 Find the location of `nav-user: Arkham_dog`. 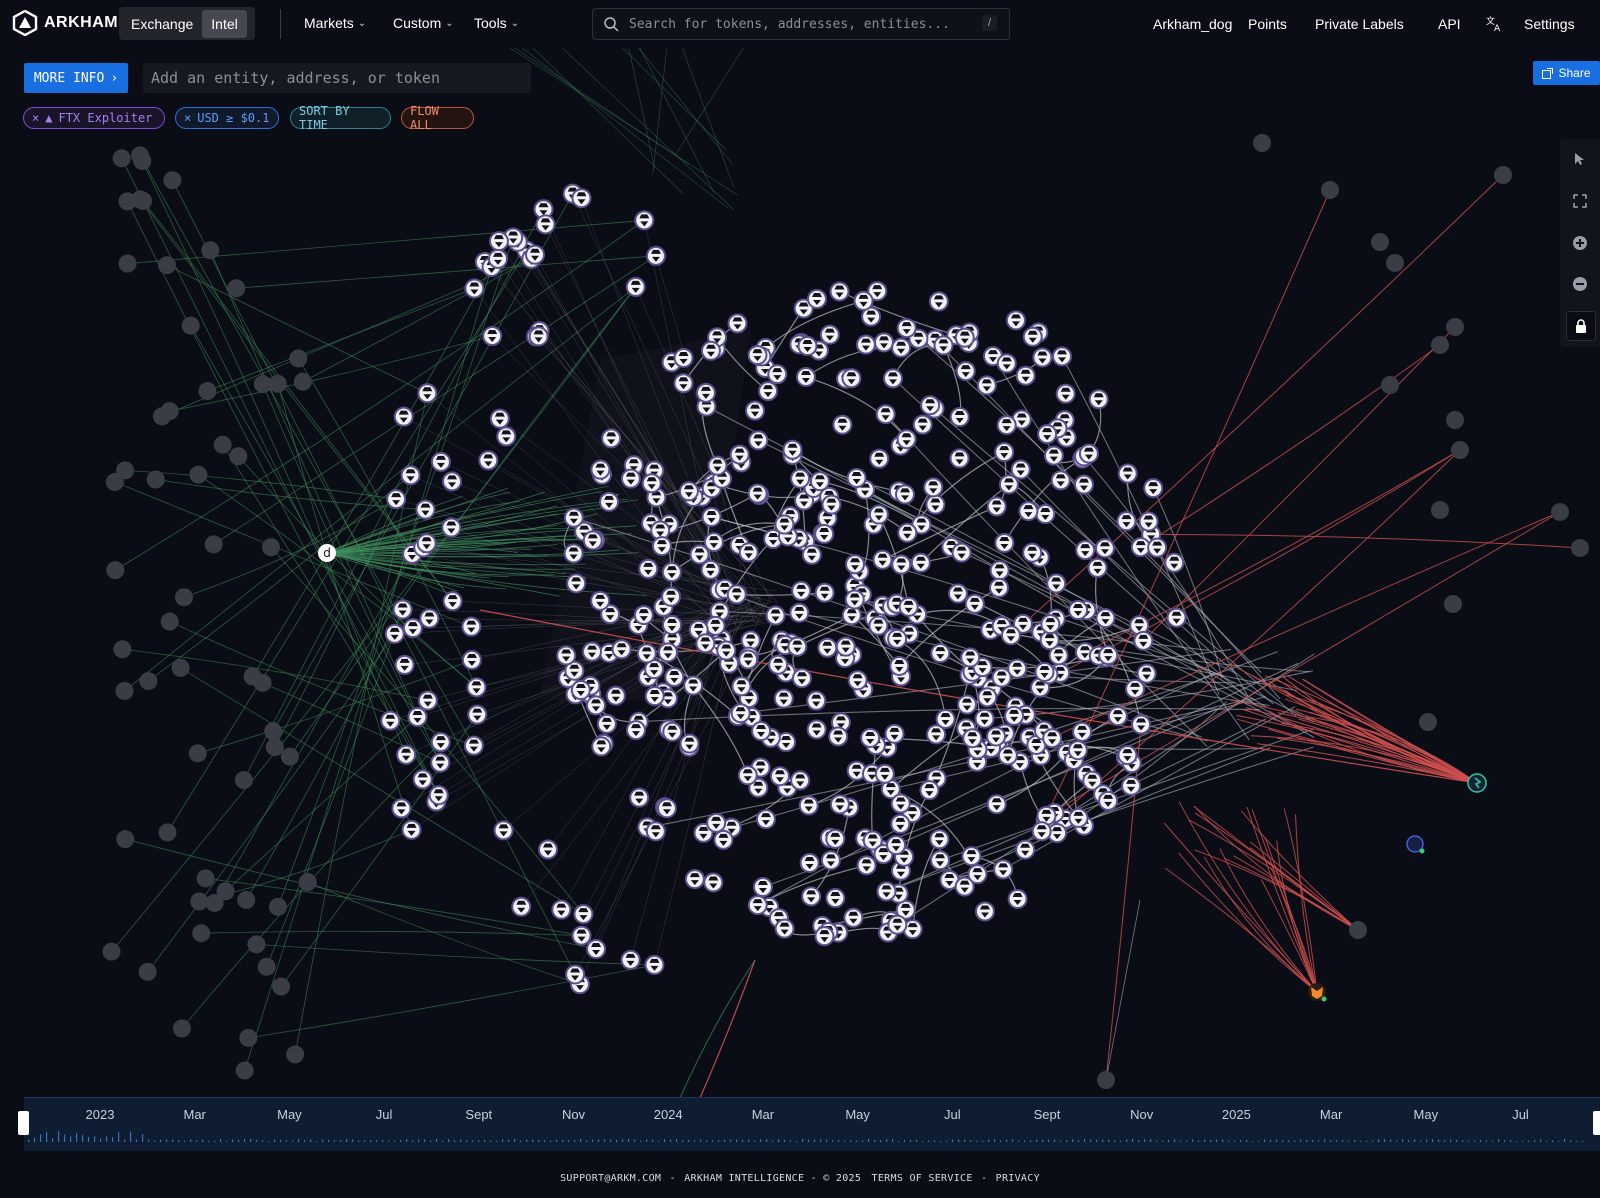

nav-user: Arkham_dog is located at coordinates (1192, 24).